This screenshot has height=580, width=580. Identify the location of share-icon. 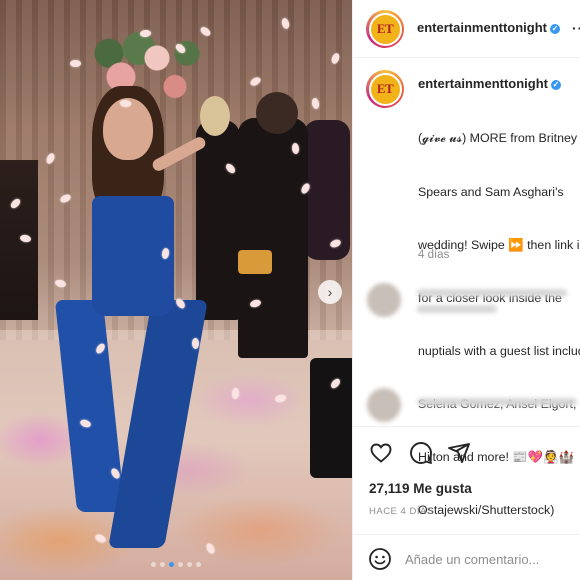
(459, 453).